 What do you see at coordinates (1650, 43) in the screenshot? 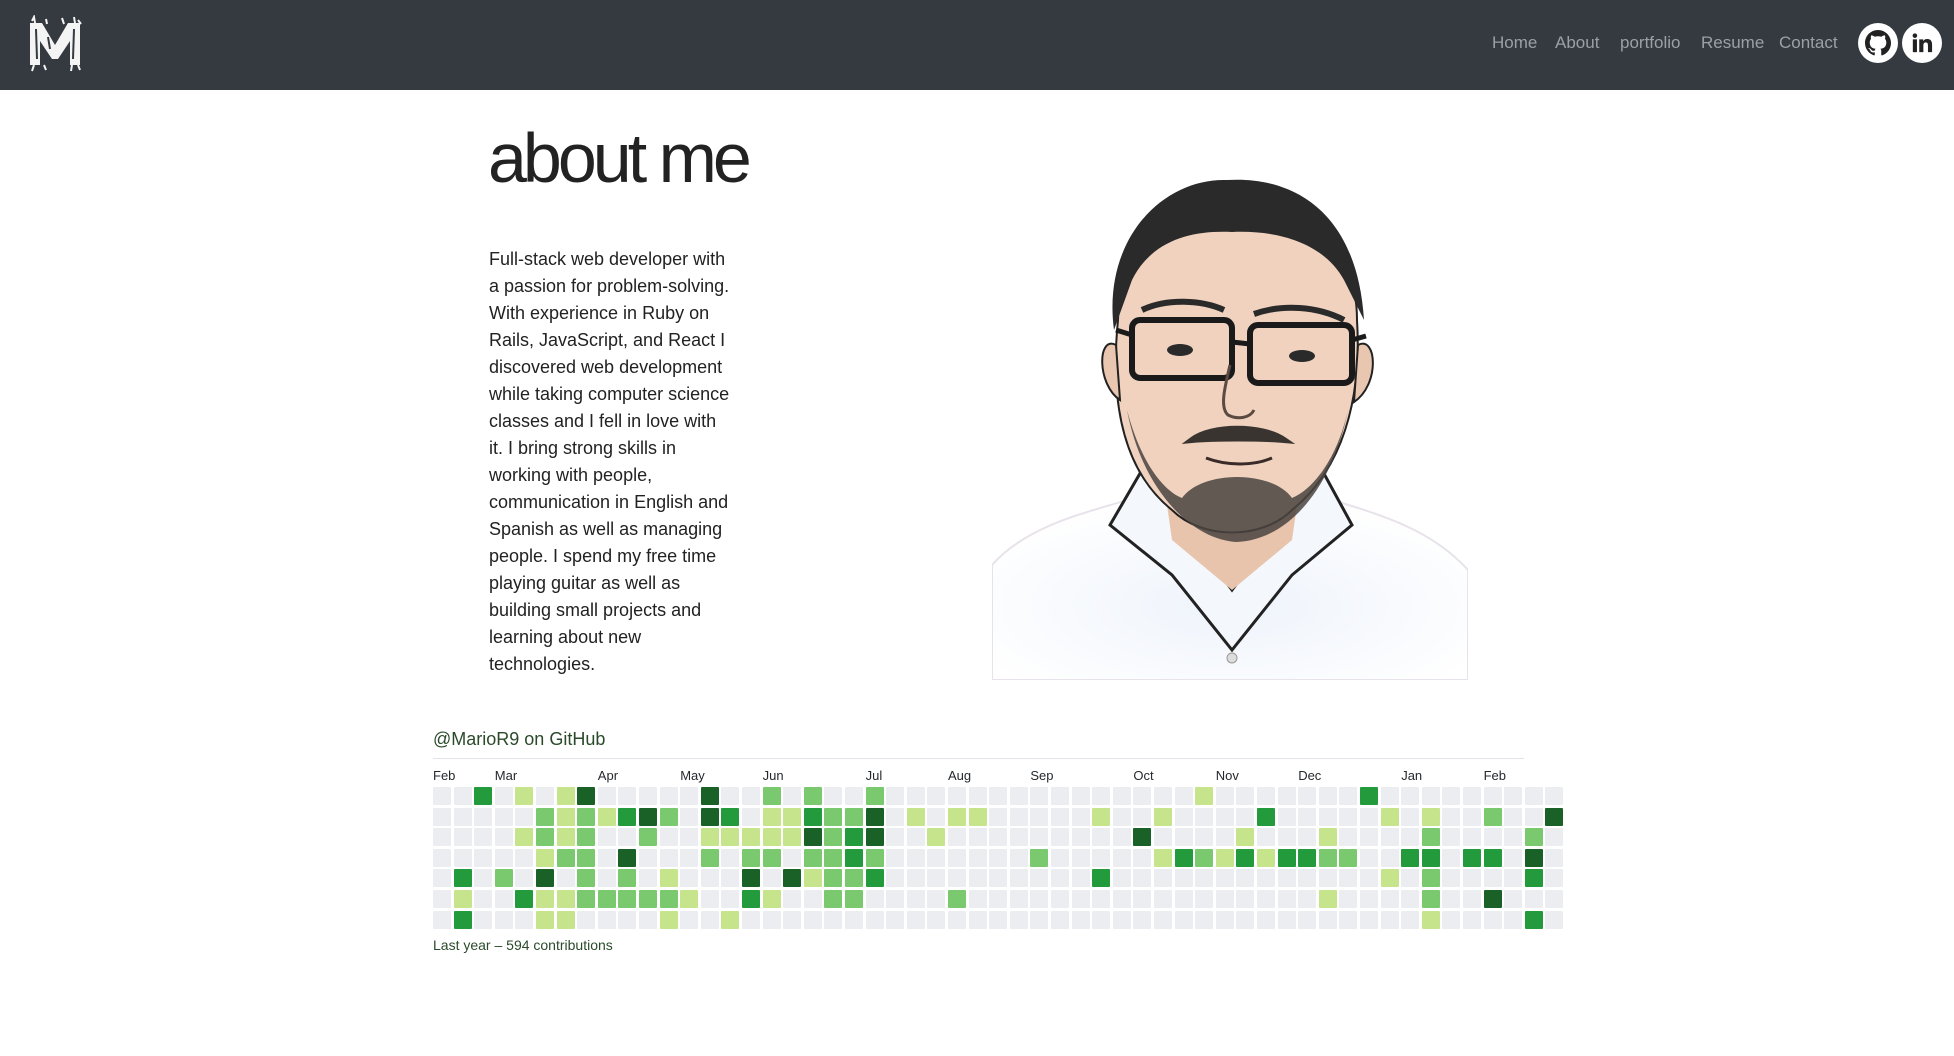
I see `nav-link-portfolio: portfolio` at bounding box center [1650, 43].